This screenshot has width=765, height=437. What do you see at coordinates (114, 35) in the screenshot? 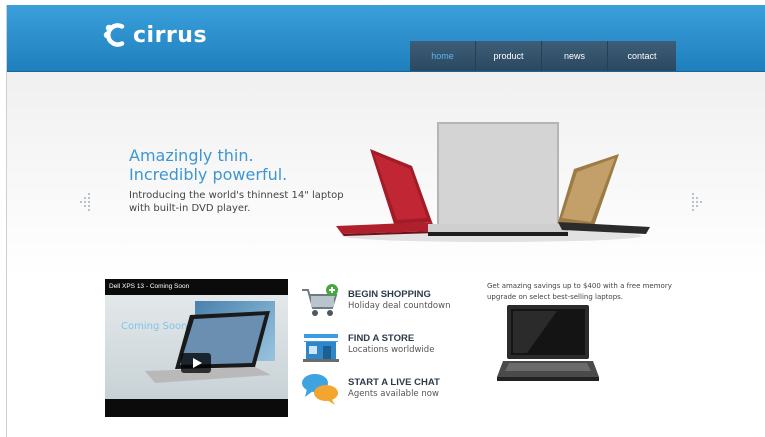
I see `cloud-c-logo-icon` at bounding box center [114, 35].